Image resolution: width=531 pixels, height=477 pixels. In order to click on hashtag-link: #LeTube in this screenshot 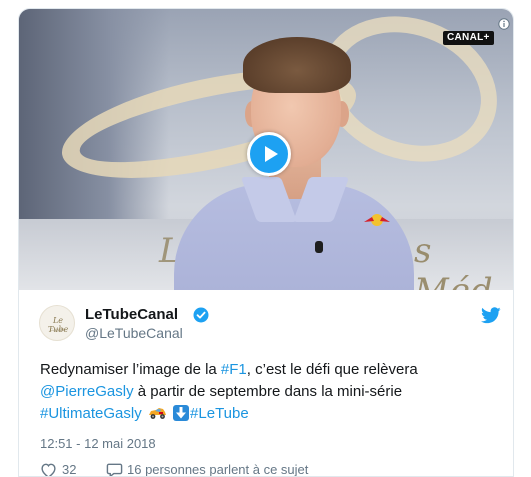, I will do `click(219, 413)`.